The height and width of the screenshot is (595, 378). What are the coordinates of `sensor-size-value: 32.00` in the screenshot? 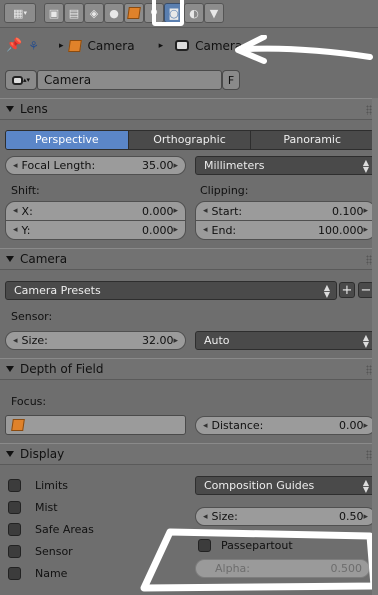 It's located at (157, 340).